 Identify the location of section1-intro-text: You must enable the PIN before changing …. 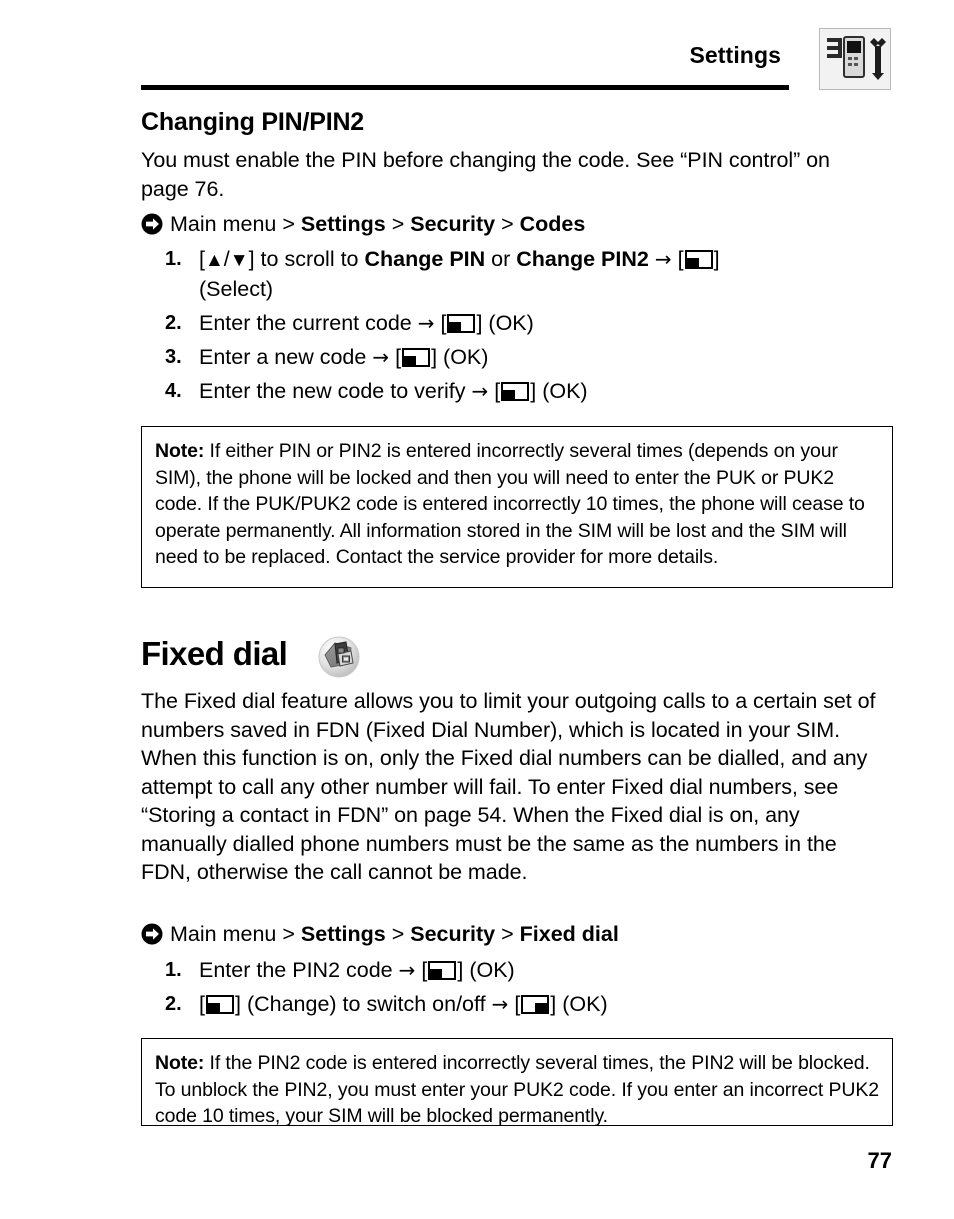
(485, 174).